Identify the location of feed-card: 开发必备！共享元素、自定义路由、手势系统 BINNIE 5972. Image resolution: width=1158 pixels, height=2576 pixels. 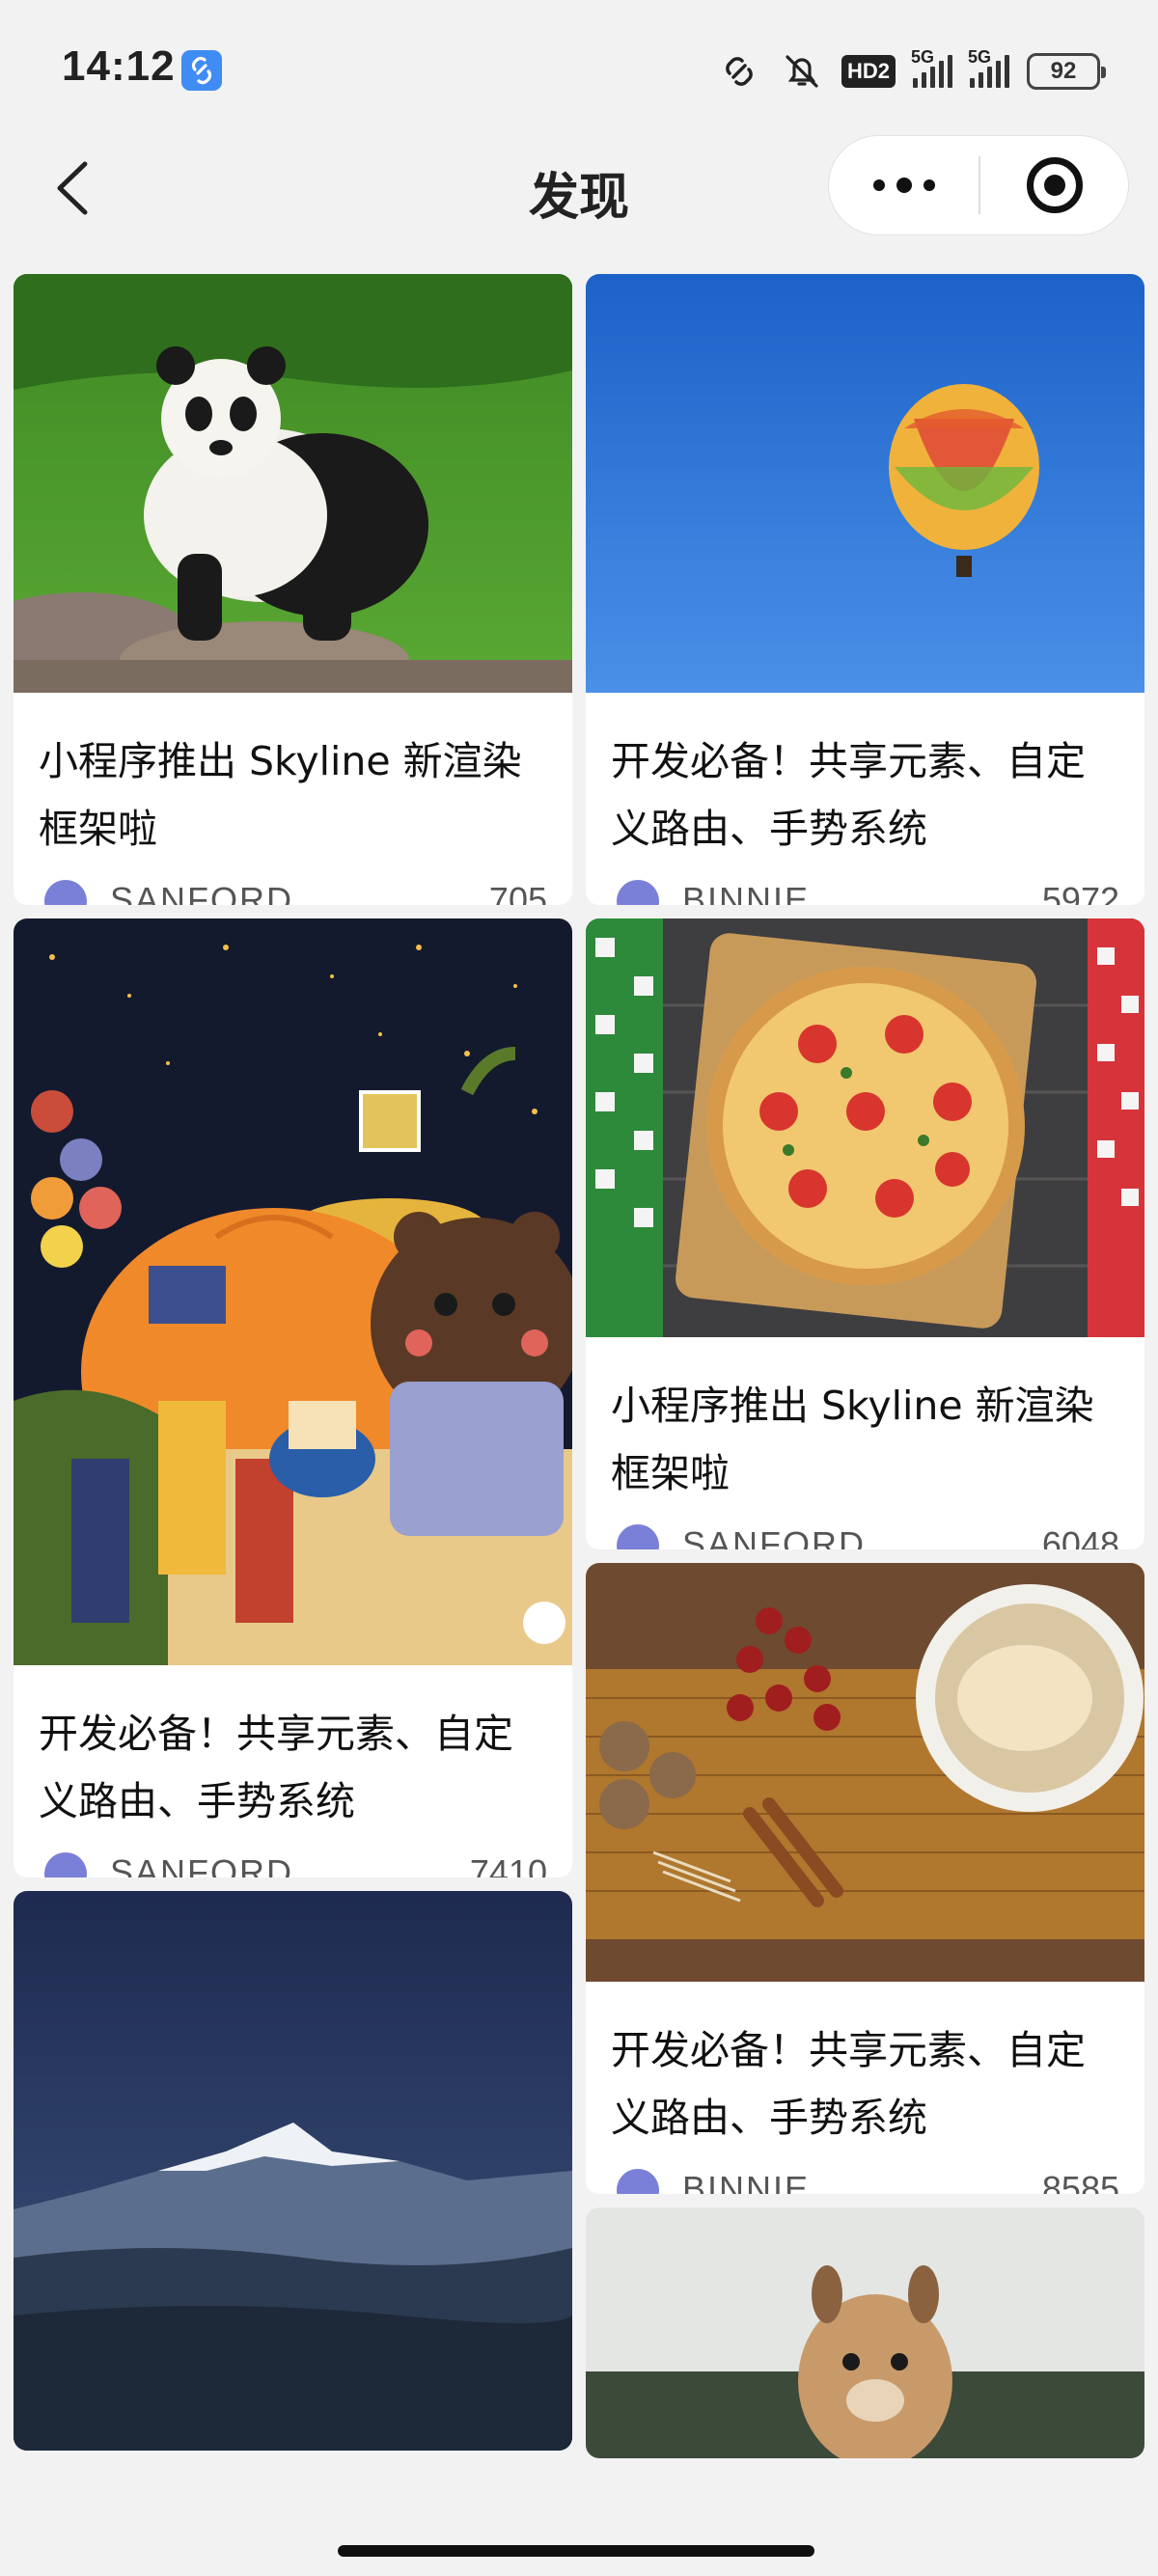
(865, 589).